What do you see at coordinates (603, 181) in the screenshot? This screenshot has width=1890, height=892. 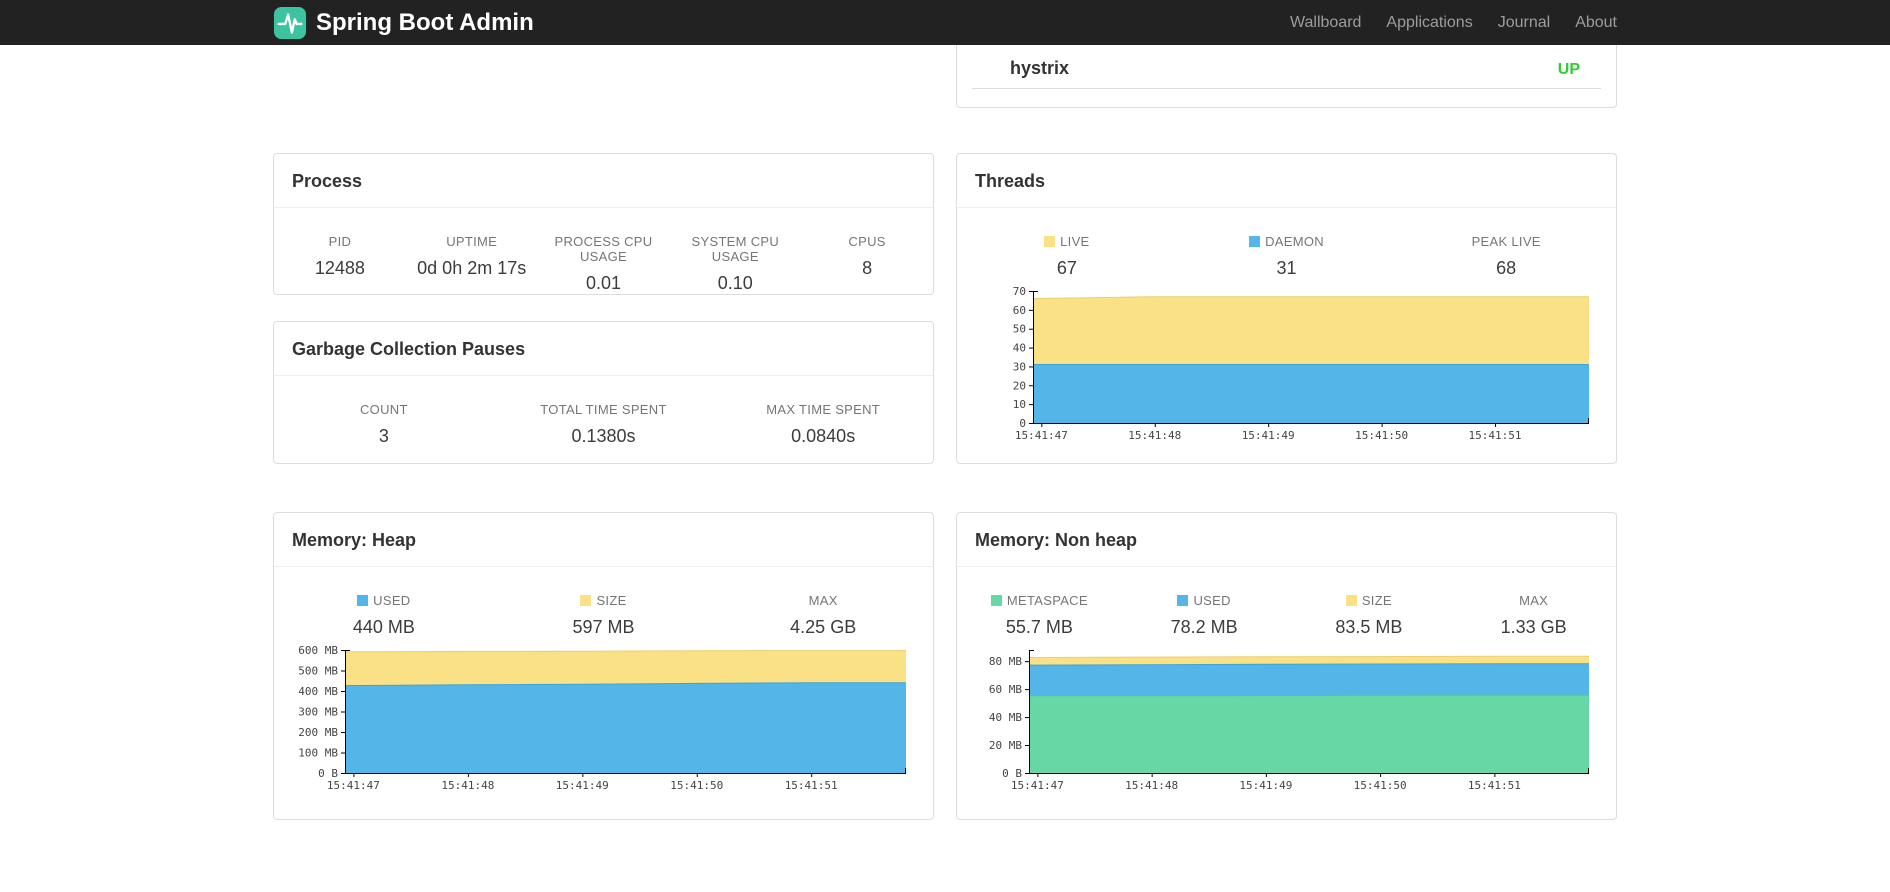 I see `process-panel-title: Process` at bounding box center [603, 181].